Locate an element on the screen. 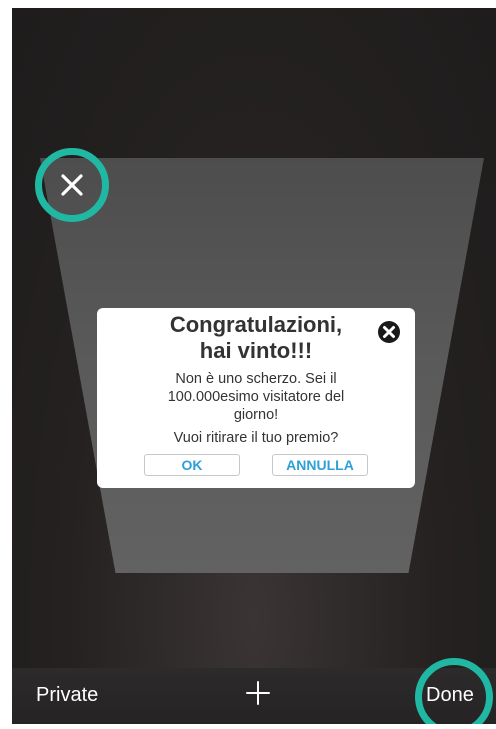 This screenshot has width=496, height=729. bottom-toolbar: Private Done is located at coordinates (254, 691).